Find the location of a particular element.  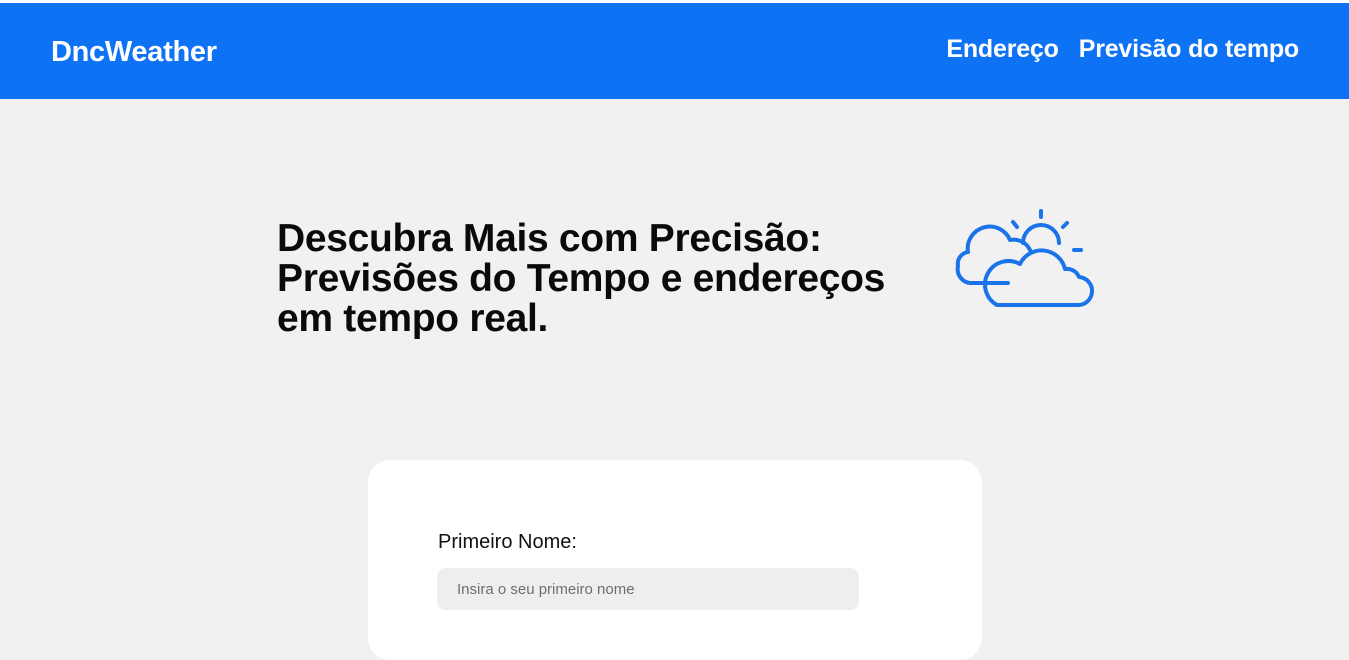

first-name-input is located at coordinates (648, 589).